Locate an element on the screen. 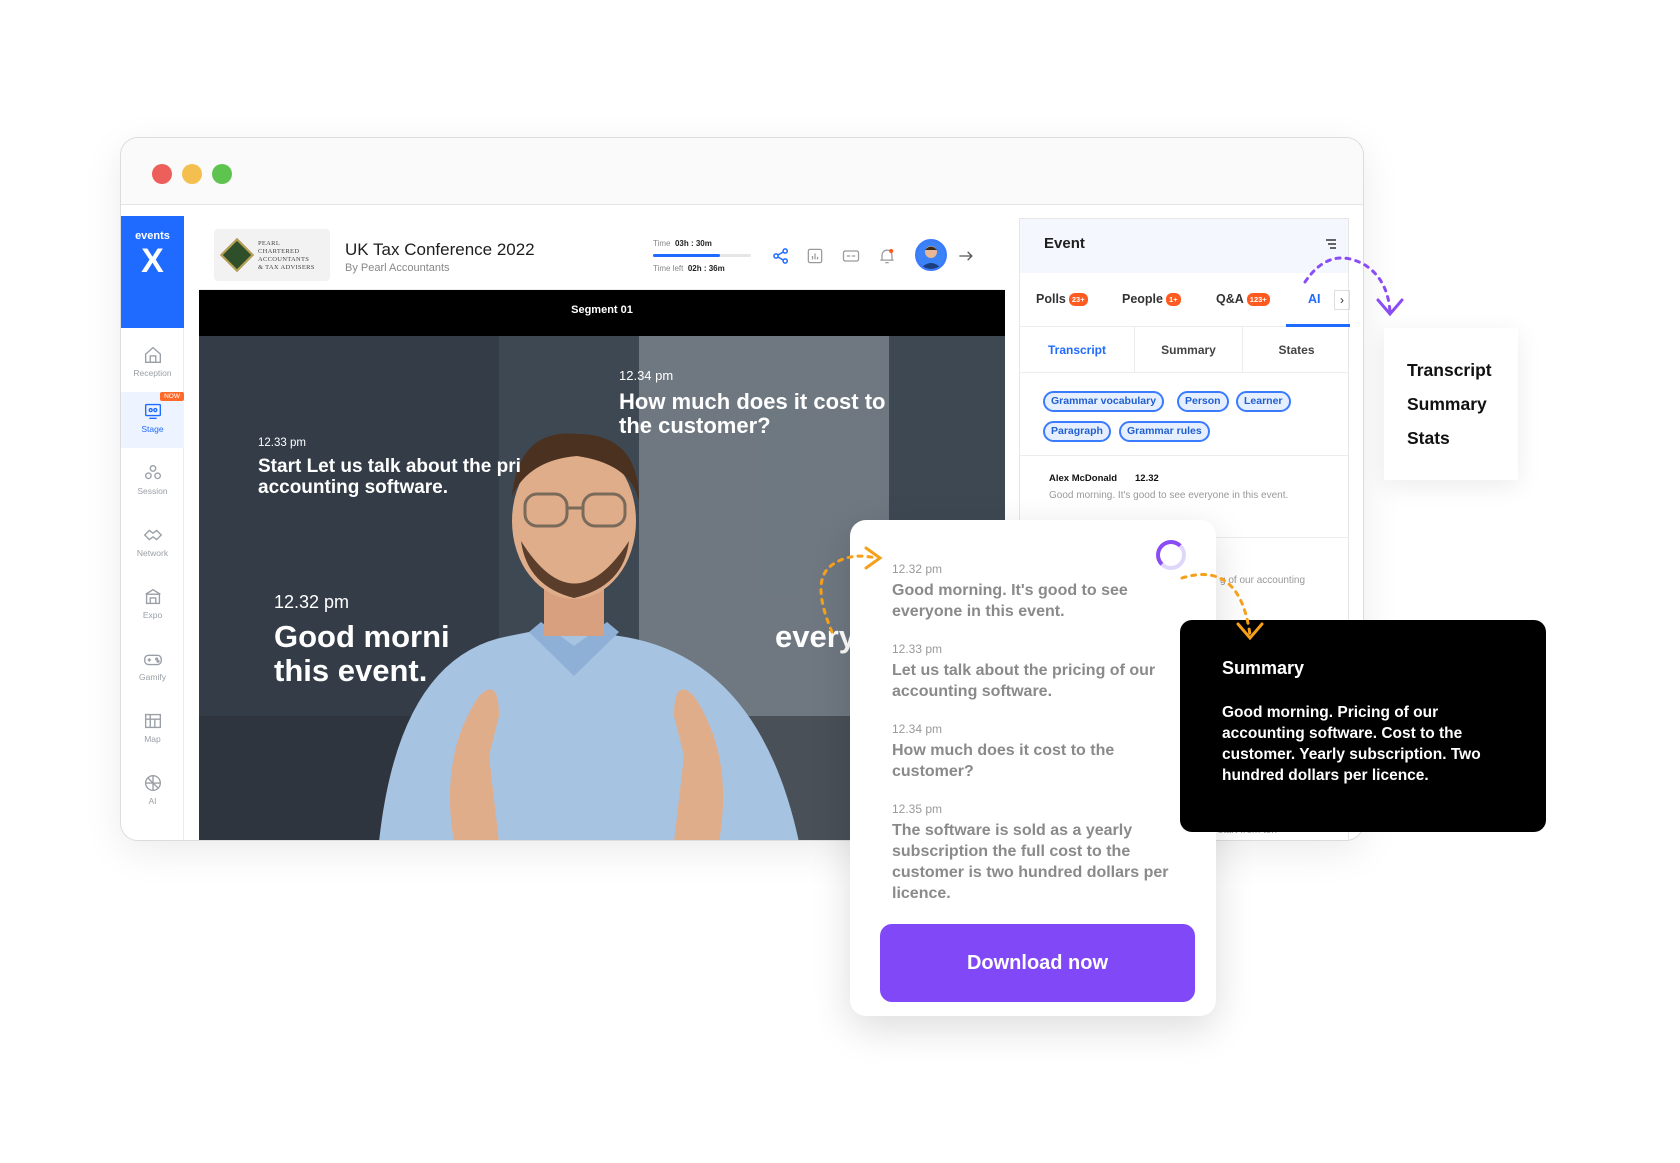 The width and height of the screenshot is (1680, 1163). segment-bar: Segment 01 is located at coordinates (602, 313).